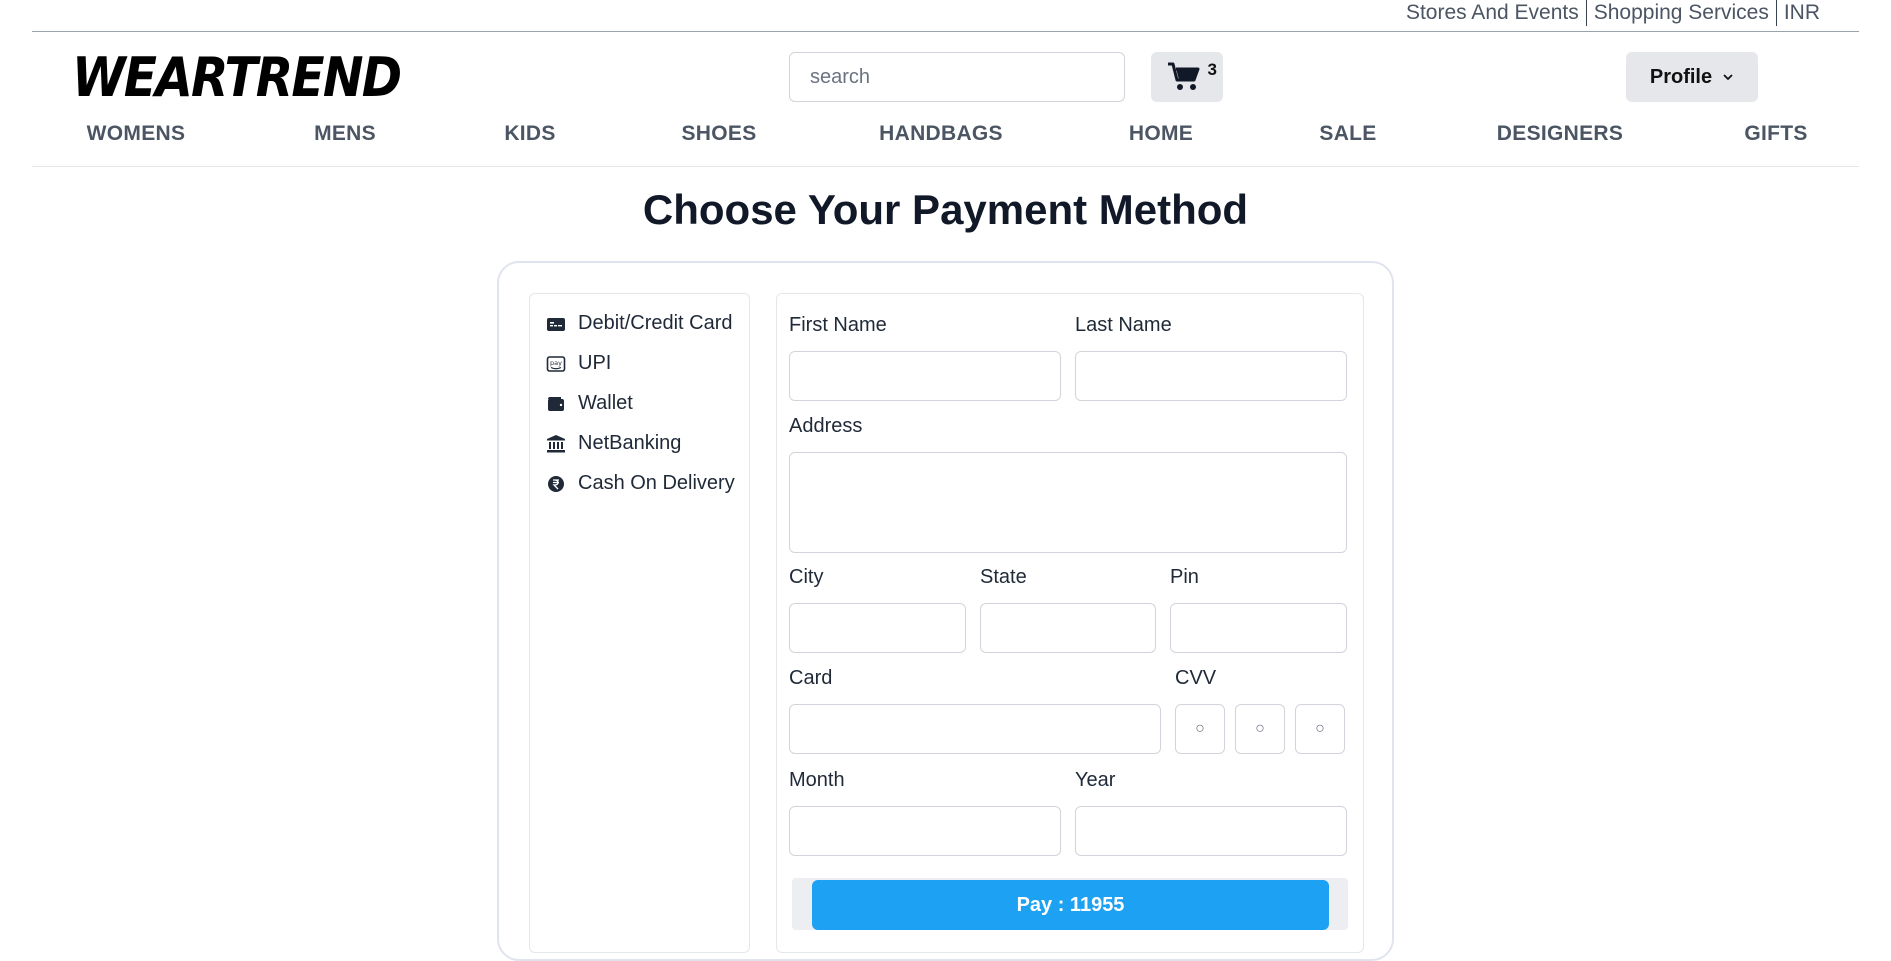 The height and width of the screenshot is (961, 1891). Describe the element at coordinates (556, 443) in the screenshot. I see `bank-icon` at that location.